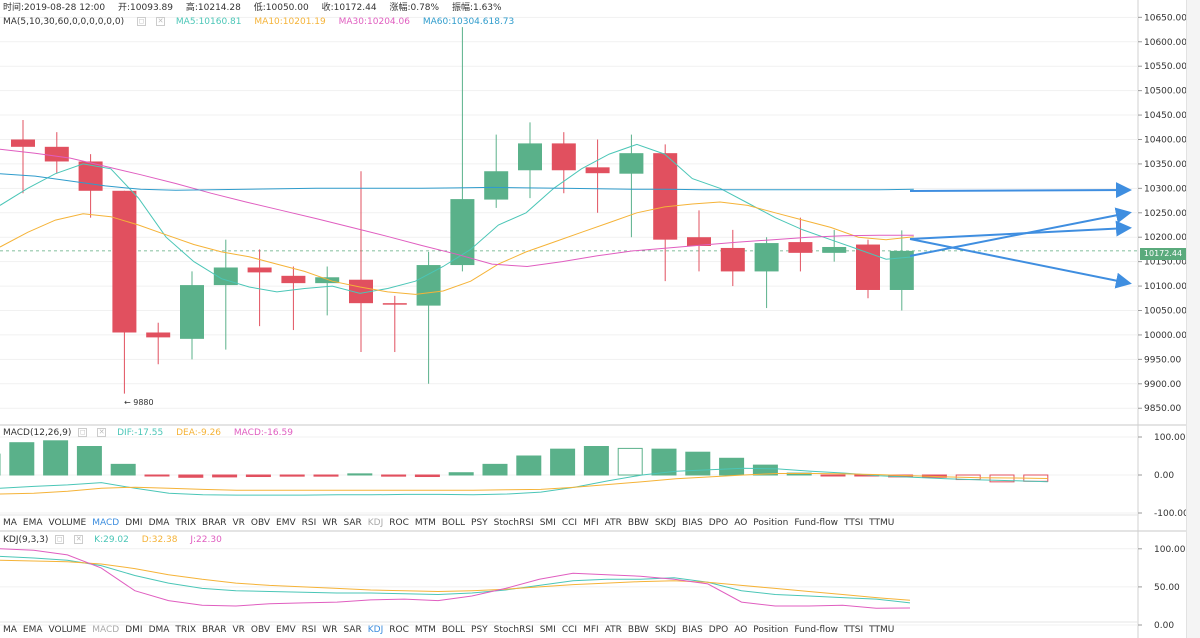  I want to click on y-tick-label: 0.00, so click(1164, 626).